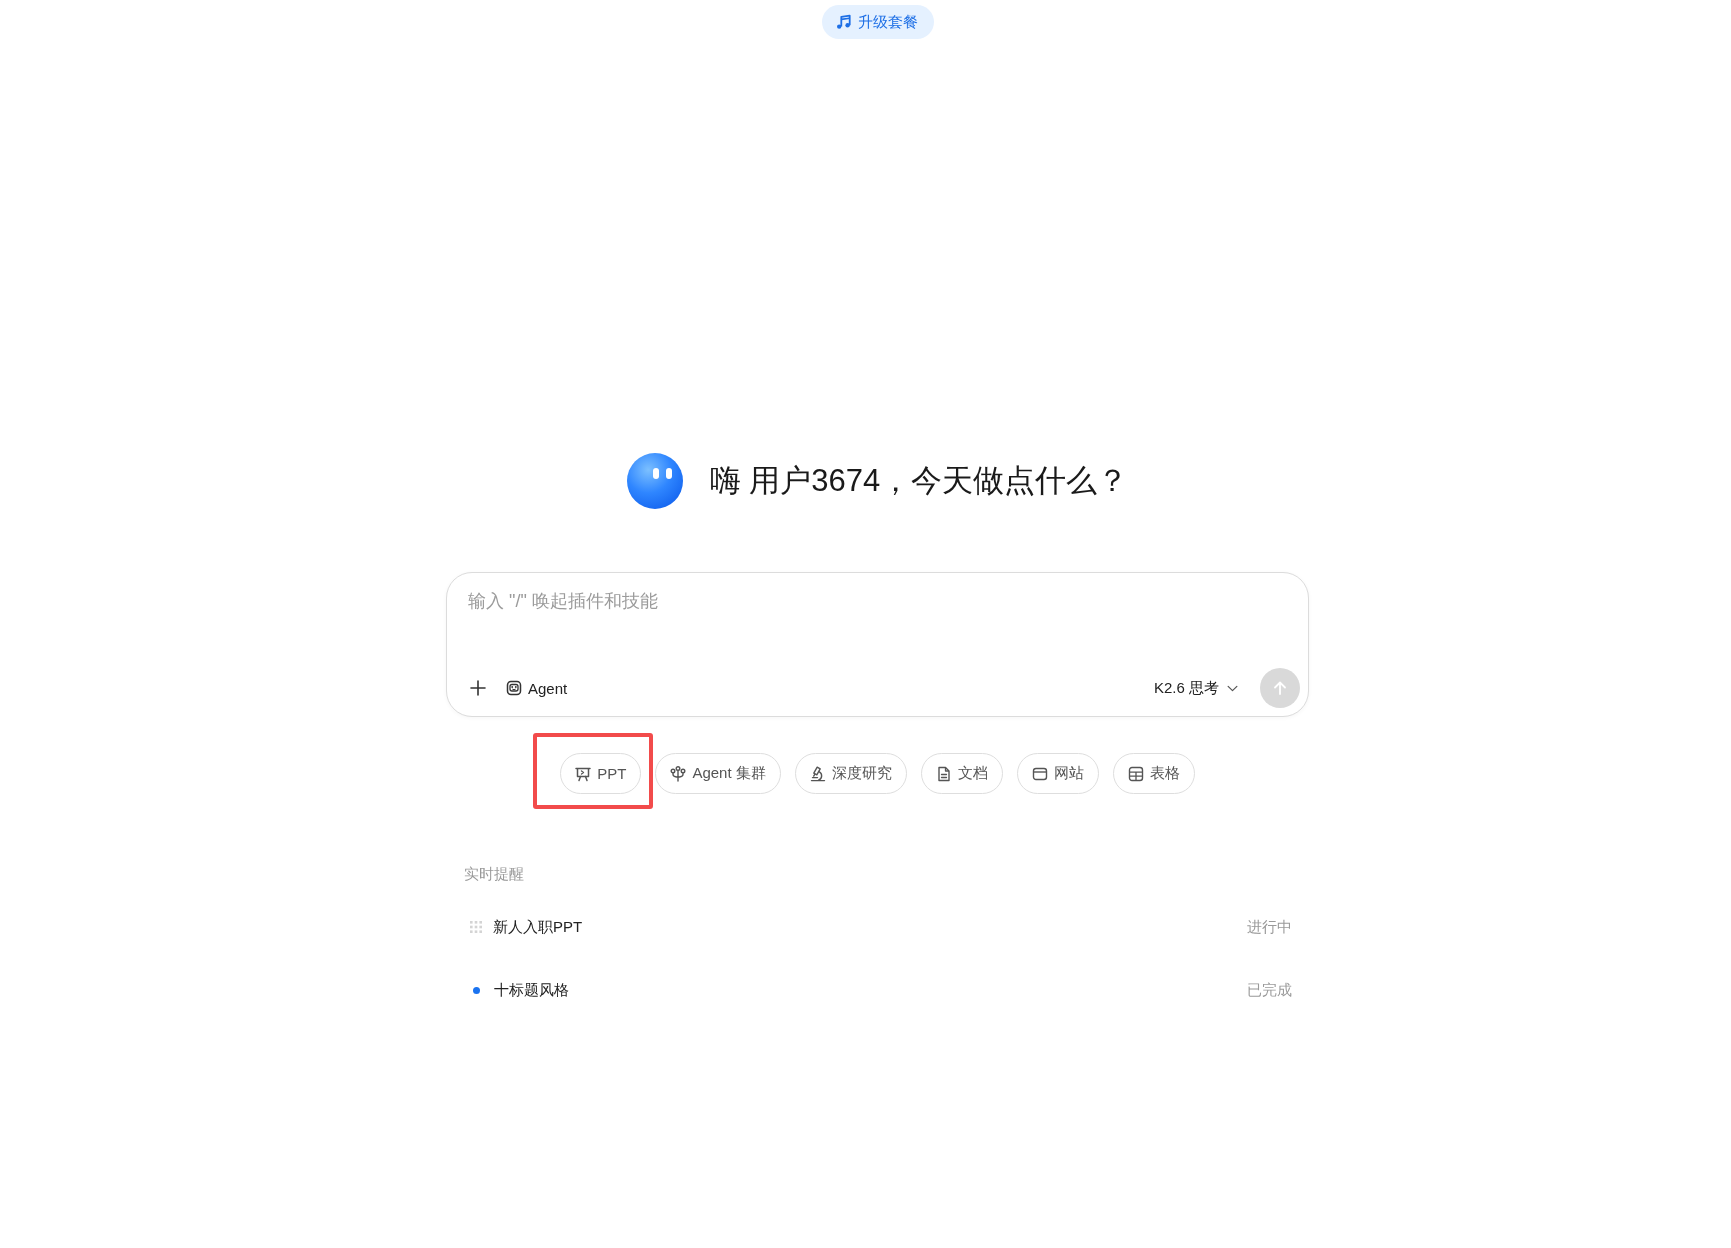  I want to click on section-label: 实时提醒, so click(494, 874).